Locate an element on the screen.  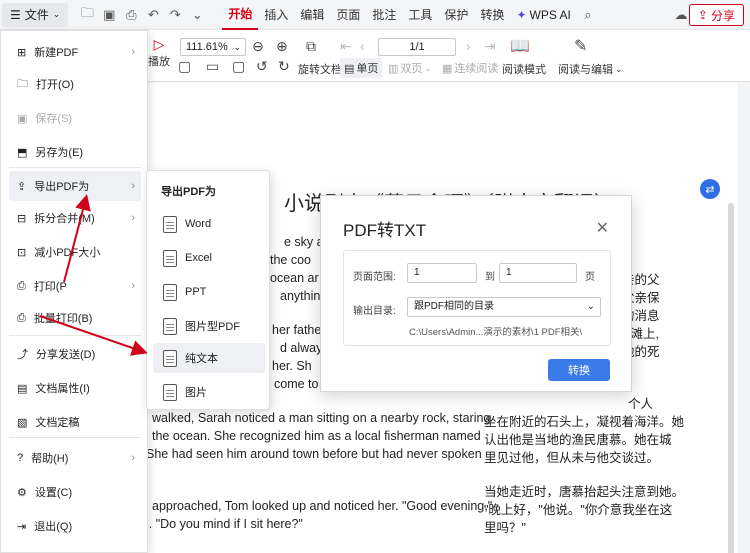
menu-print: ⎙ 打印(P › is located at coordinates (75, 286).